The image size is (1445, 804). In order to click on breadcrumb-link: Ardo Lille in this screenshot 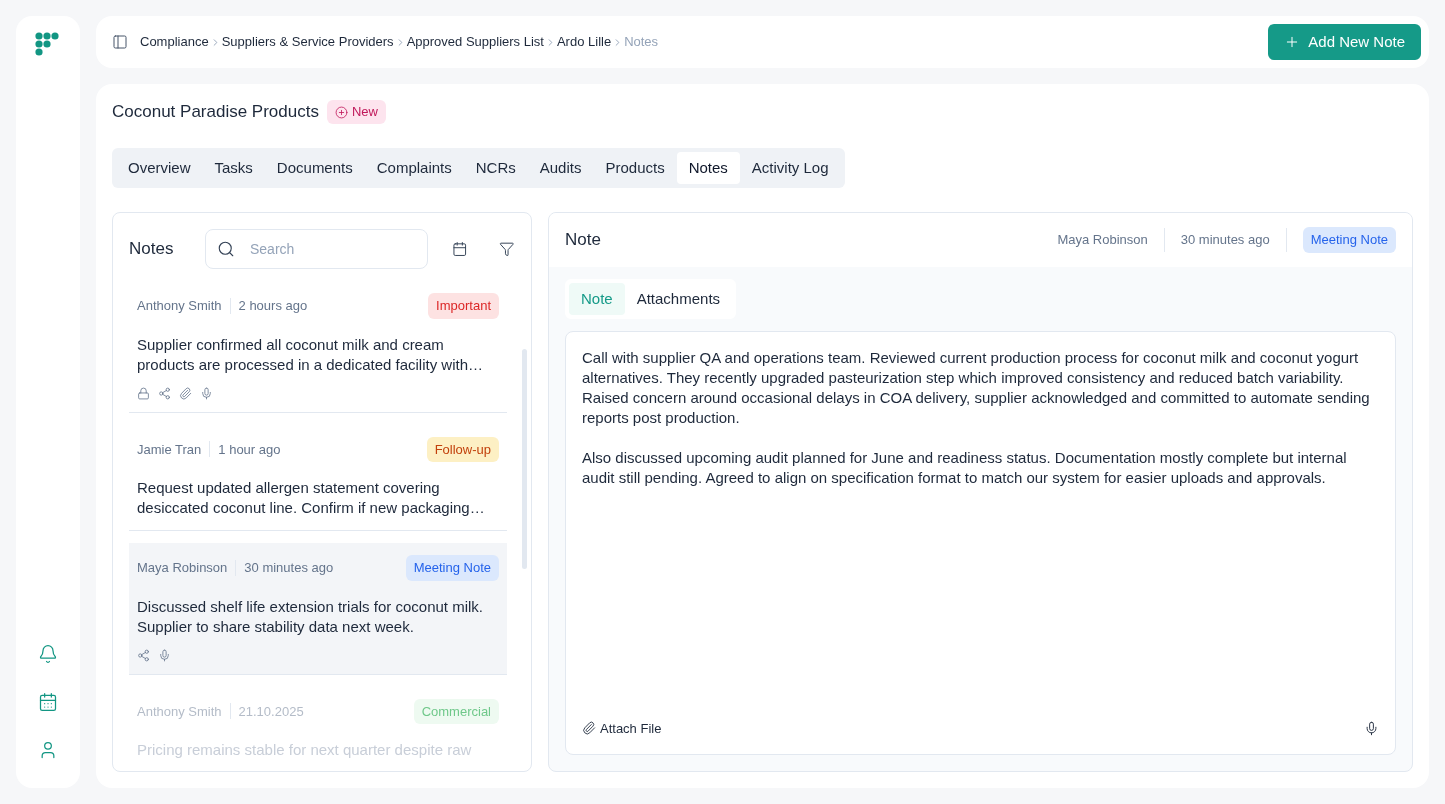, I will do `click(584, 42)`.